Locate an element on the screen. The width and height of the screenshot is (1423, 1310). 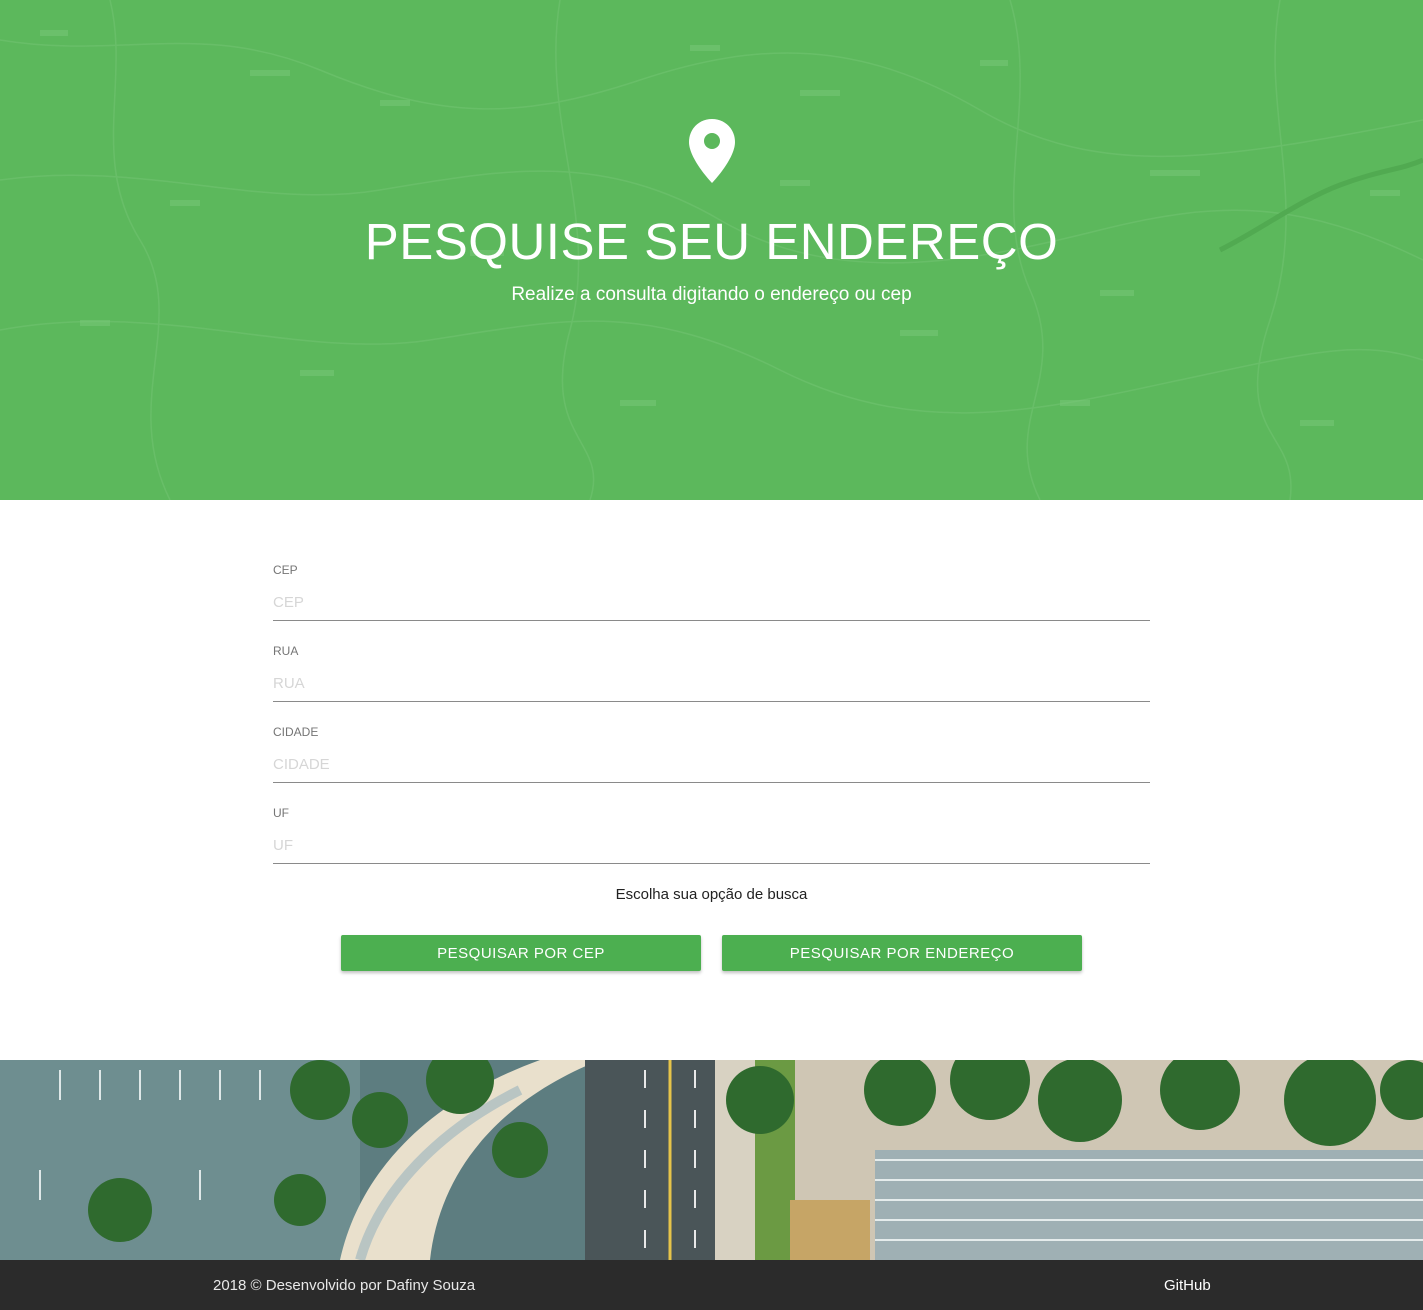
search-by-address-button: PESQUISAR POR ENDEREÇO is located at coordinates (902, 953).